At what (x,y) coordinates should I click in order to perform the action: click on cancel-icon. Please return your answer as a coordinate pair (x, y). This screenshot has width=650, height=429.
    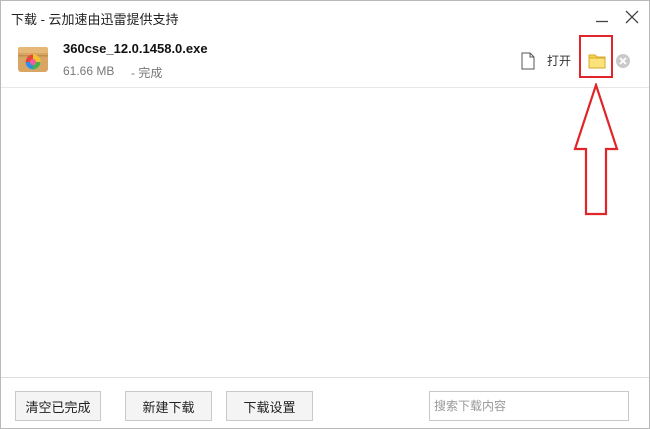
    Looking at the image, I should click on (623, 61).